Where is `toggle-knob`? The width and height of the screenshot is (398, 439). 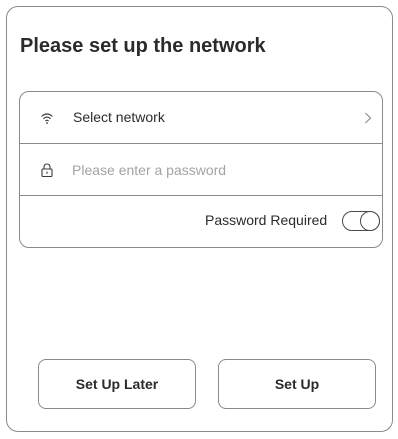 toggle-knob is located at coordinates (370, 221).